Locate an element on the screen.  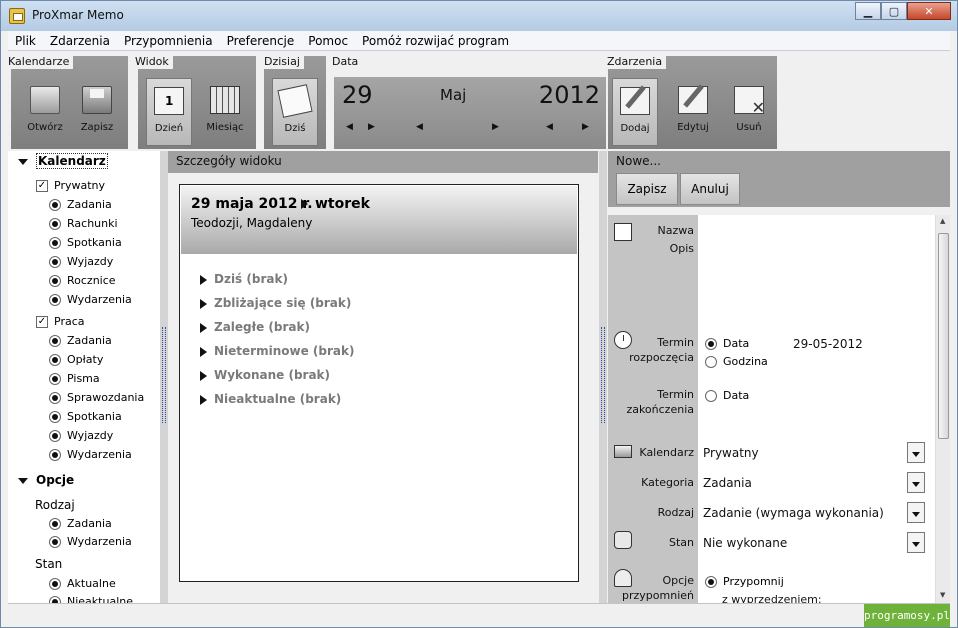
prywatny-wydarzenia: Wydarzenia is located at coordinates (90, 299).